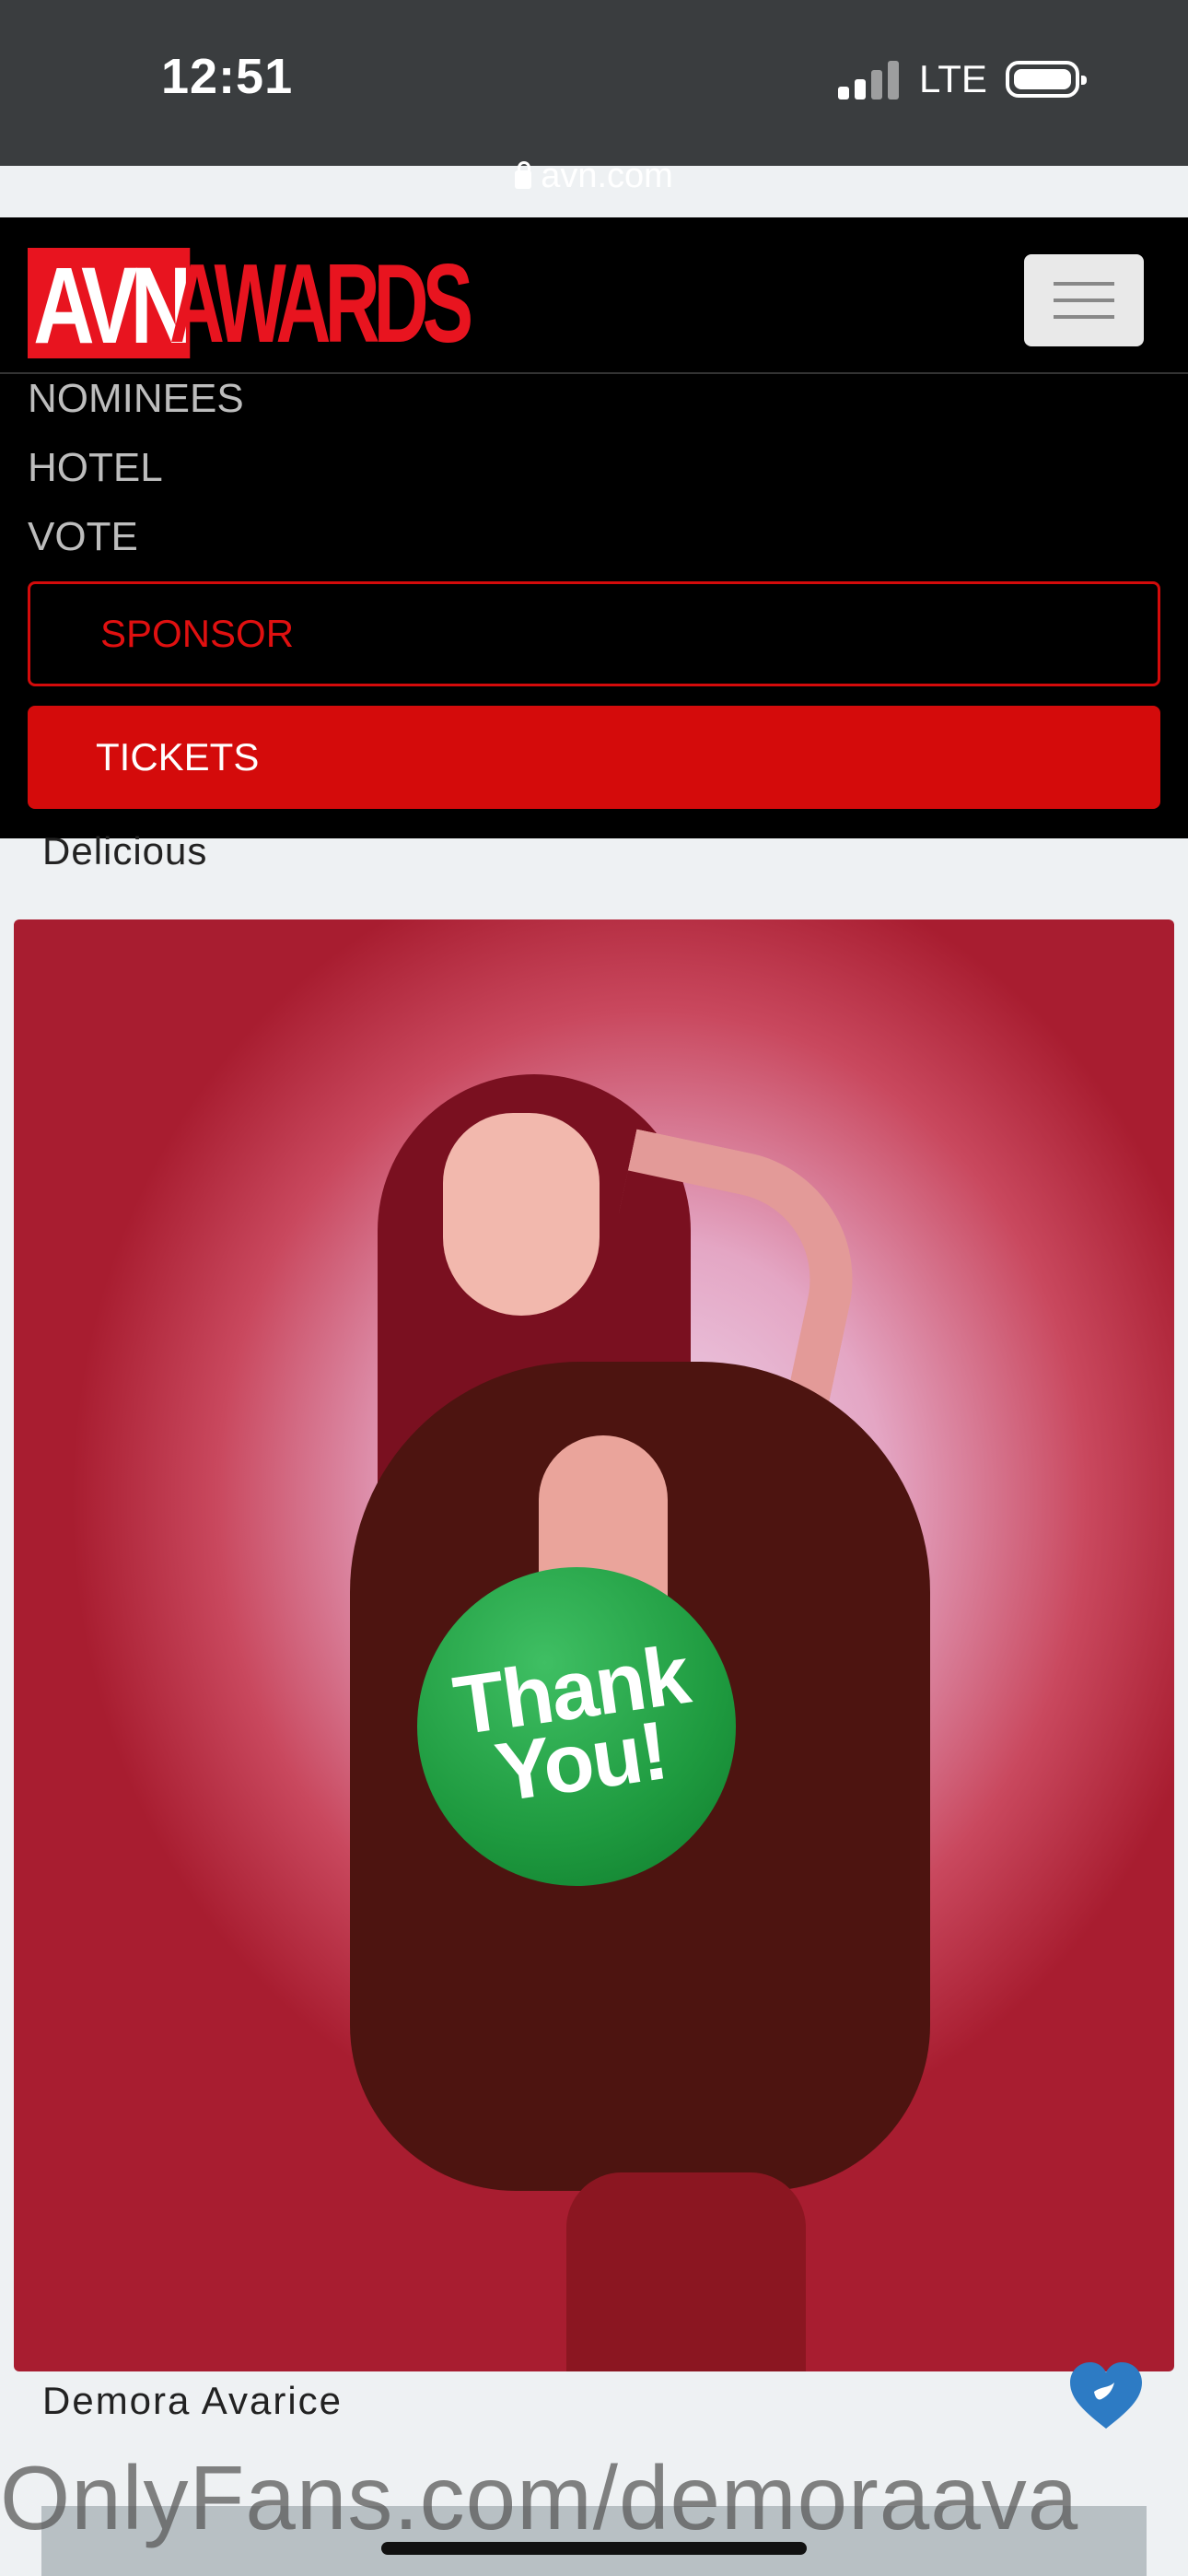 The height and width of the screenshot is (2576, 1188). What do you see at coordinates (95, 468) in the screenshot?
I see `nav-link-hotel: HOTEL` at bounding box center [95, 468].